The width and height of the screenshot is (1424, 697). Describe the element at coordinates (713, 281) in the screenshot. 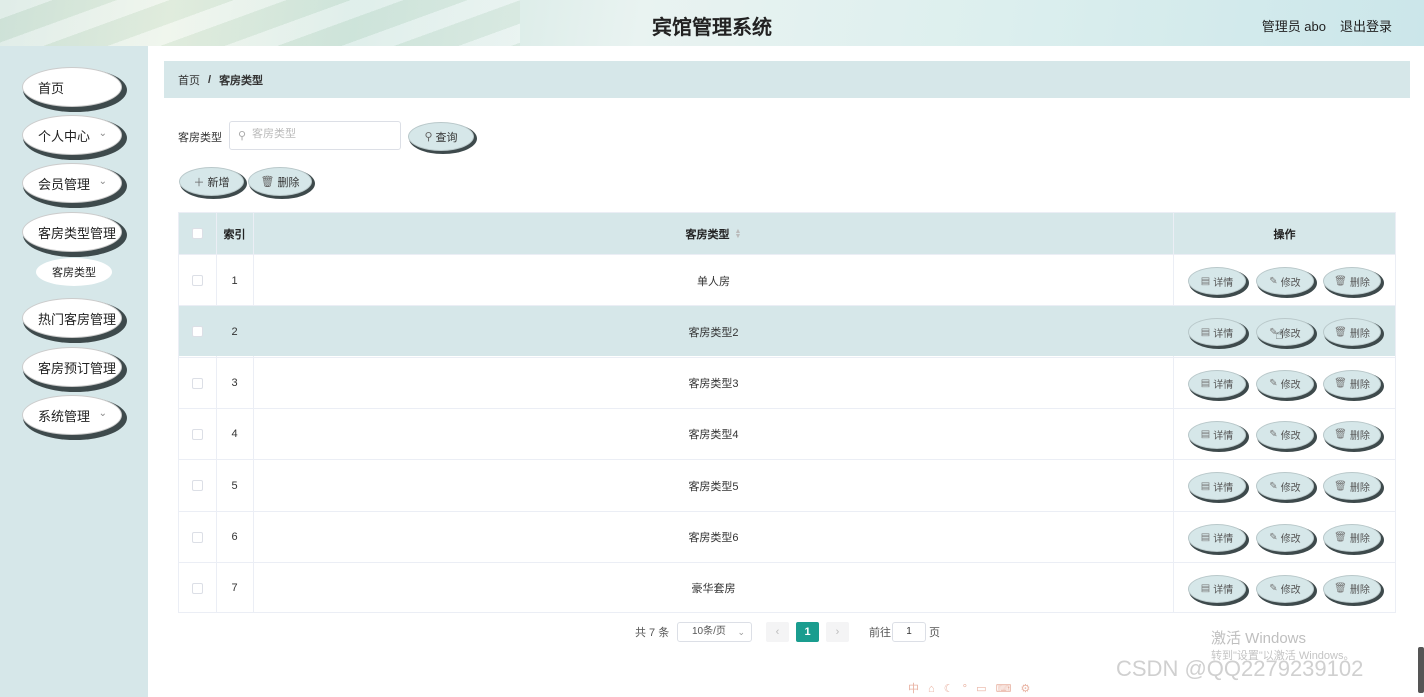

I see `row-room-type: 单人房` at that location.